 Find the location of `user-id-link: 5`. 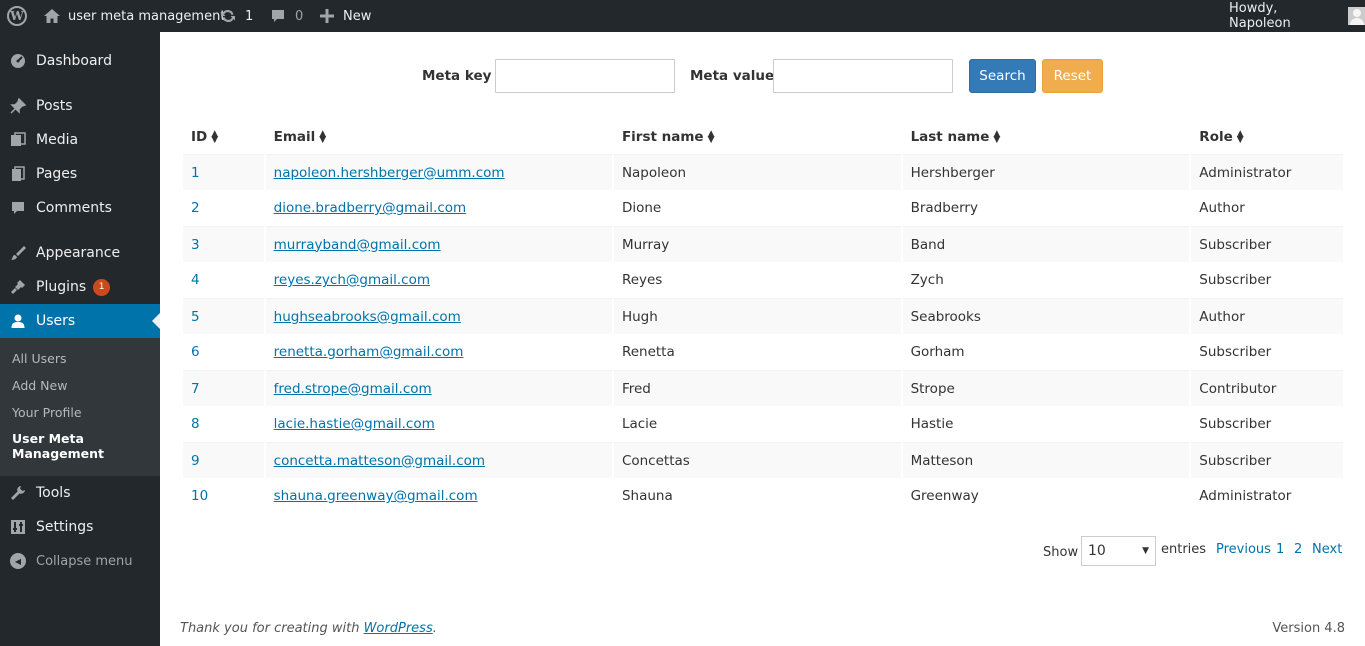

user-id-link: 5 is located at coordinates (195, 317).